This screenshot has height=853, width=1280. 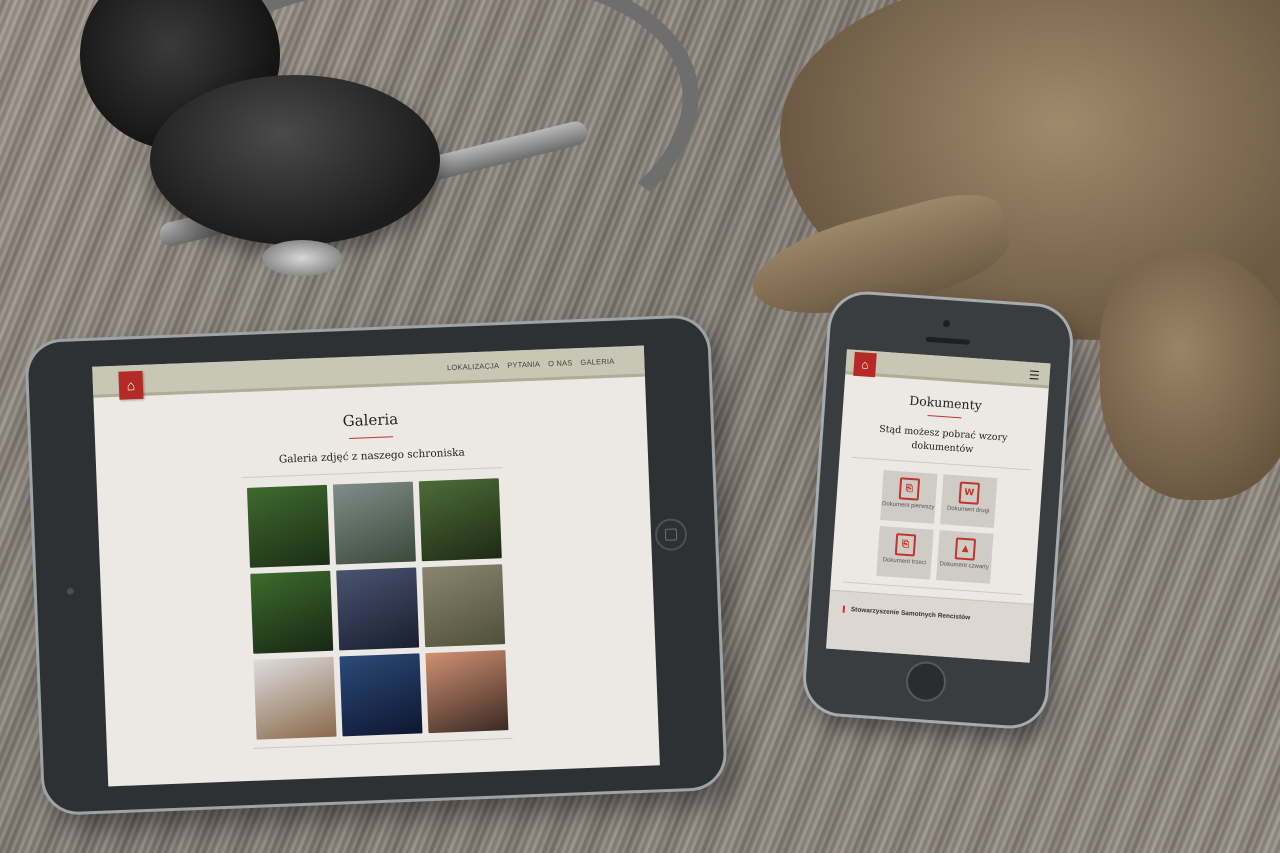 I want to click on document-tile: ⎘ Dokument trzeci, so click(x=905, y=552).